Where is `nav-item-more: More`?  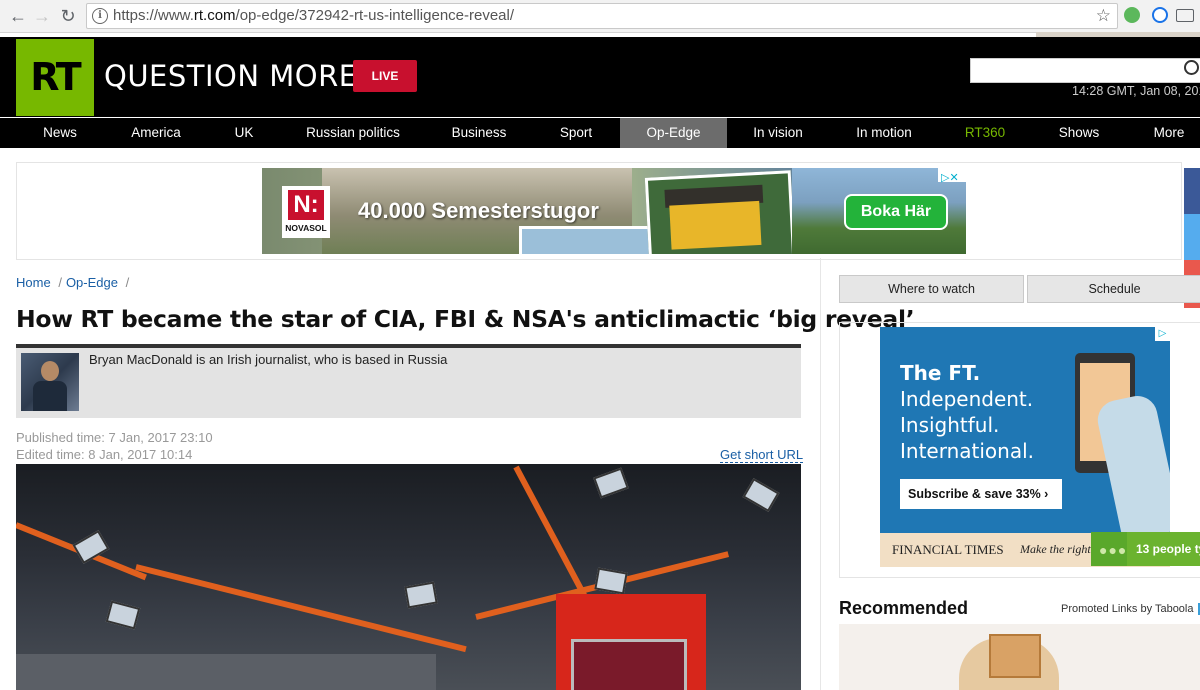 nav-item-more: More is located at coordinates (1165, 133).